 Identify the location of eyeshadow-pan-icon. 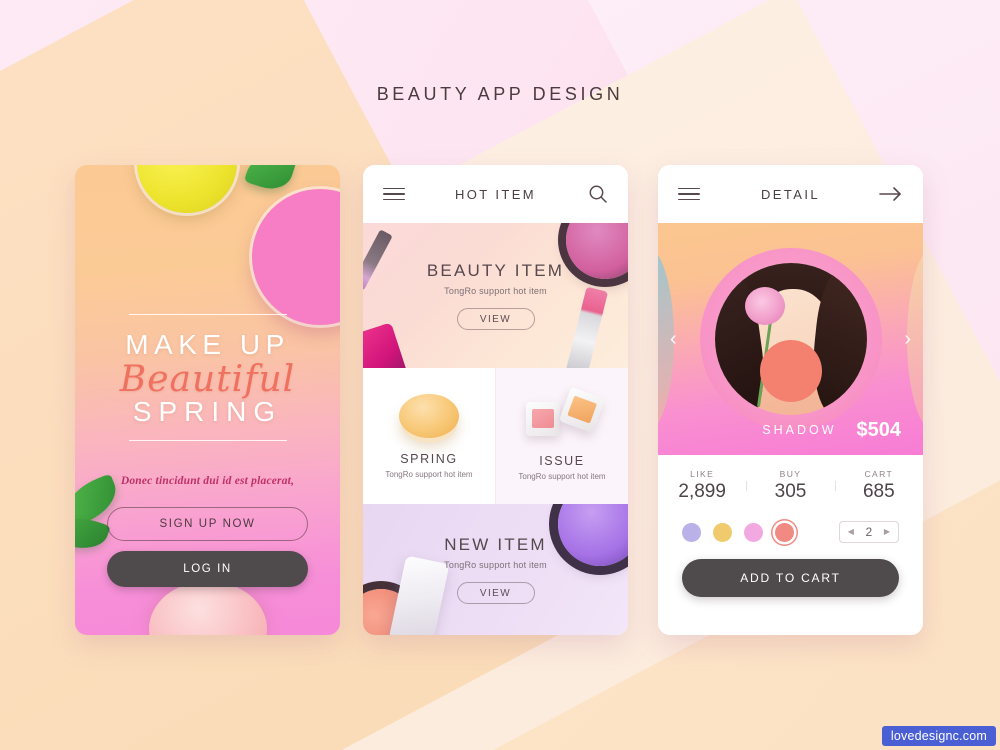
(597, 251).